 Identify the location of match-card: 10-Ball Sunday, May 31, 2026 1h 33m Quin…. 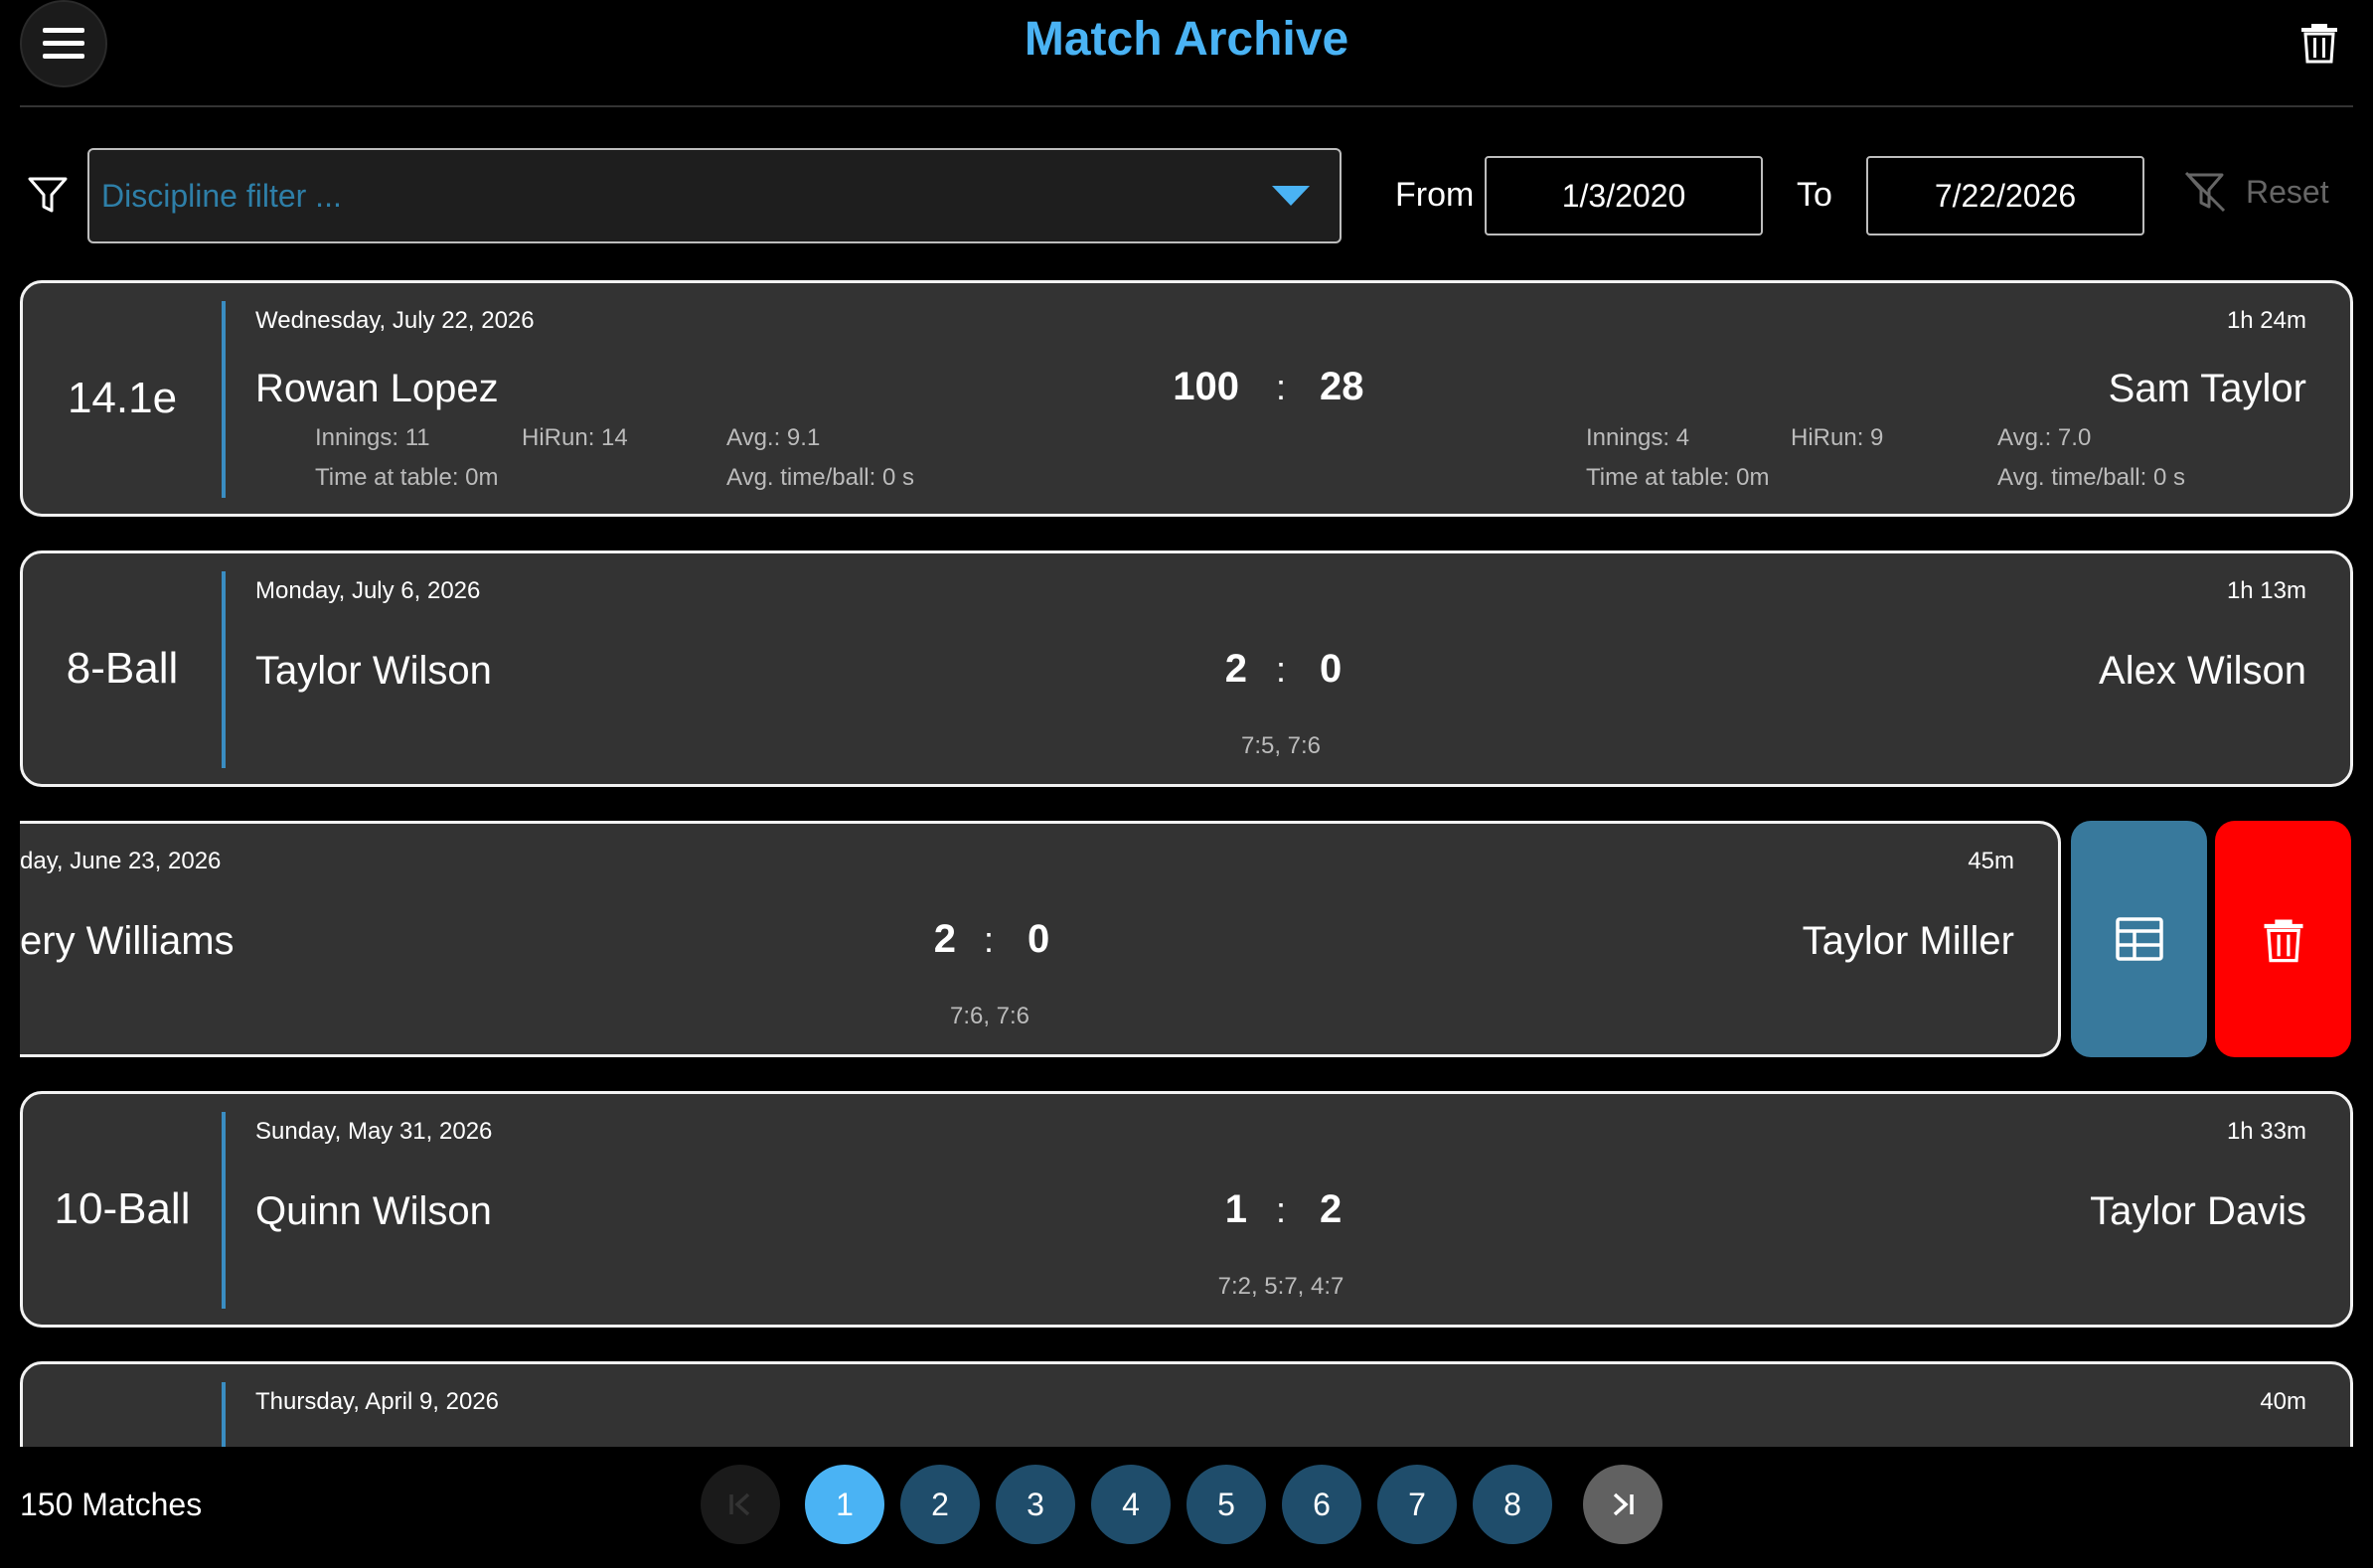
(1186, 1210).